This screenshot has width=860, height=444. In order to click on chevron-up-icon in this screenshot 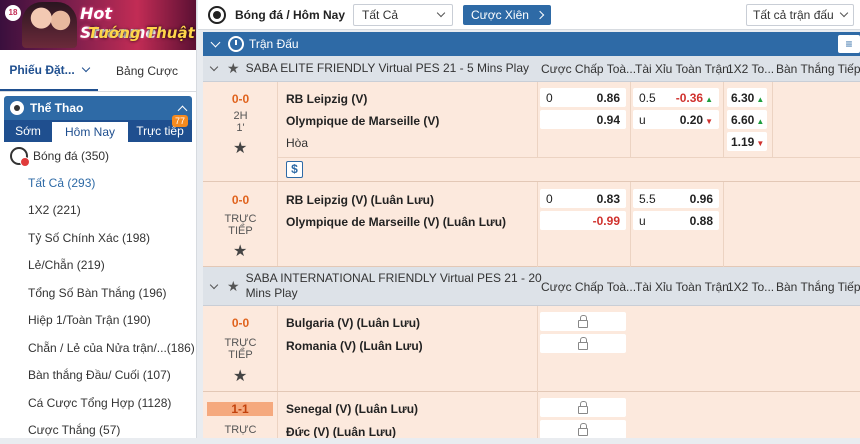, I will do `click(183, 110)`.